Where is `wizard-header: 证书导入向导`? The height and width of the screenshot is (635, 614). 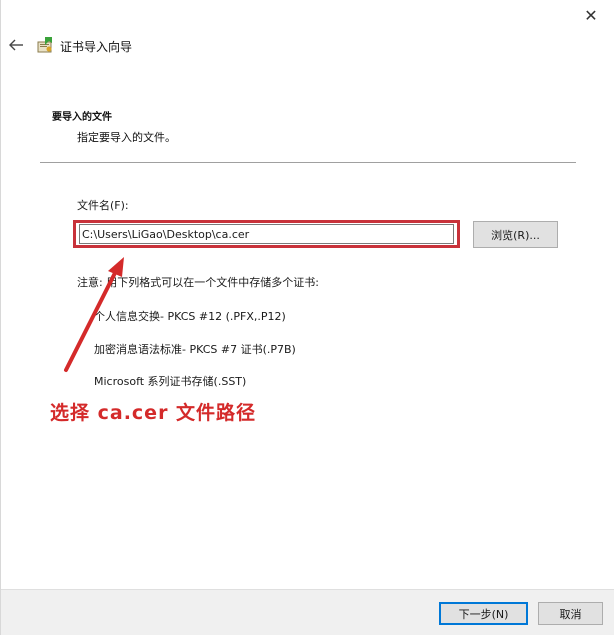
wizard-header: 证书导入向导 is located at coordinates (307, 46).